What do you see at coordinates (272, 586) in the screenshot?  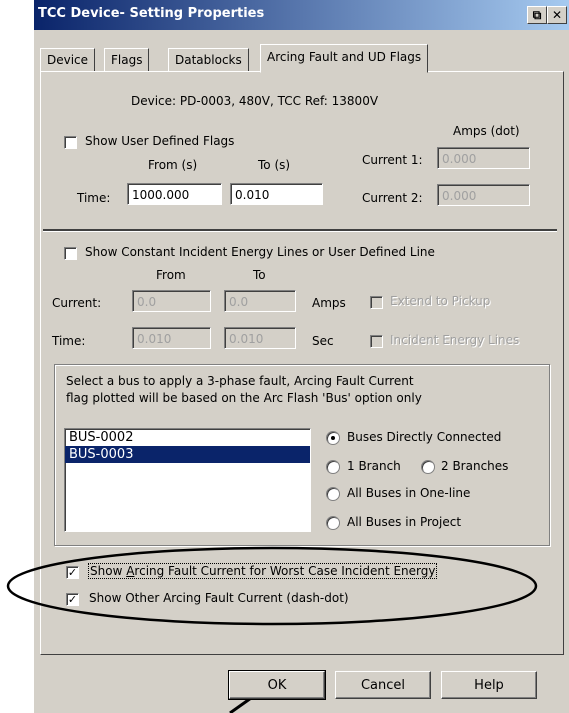 I see `highlight-ellipse` at bounding box center [272, 586].